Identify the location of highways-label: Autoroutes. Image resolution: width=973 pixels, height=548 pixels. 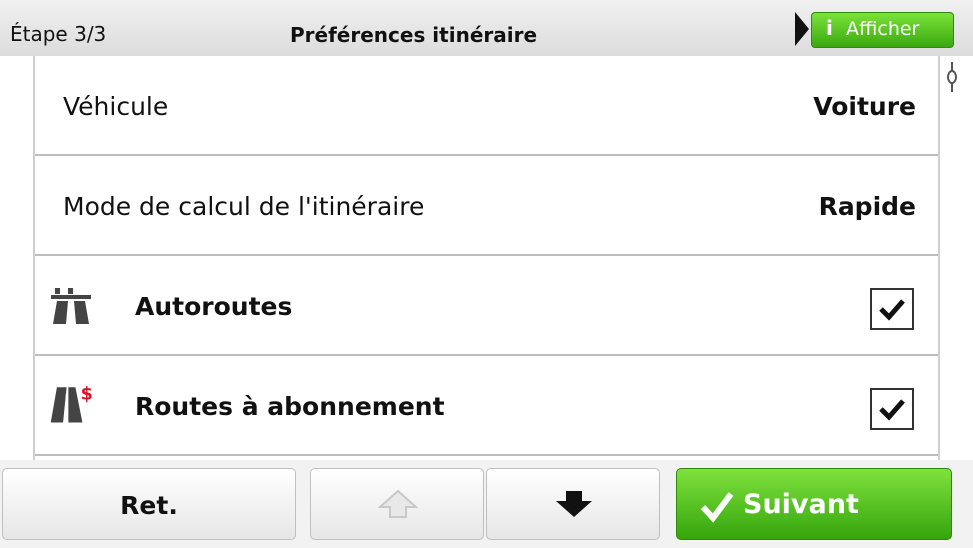
(214, 306).